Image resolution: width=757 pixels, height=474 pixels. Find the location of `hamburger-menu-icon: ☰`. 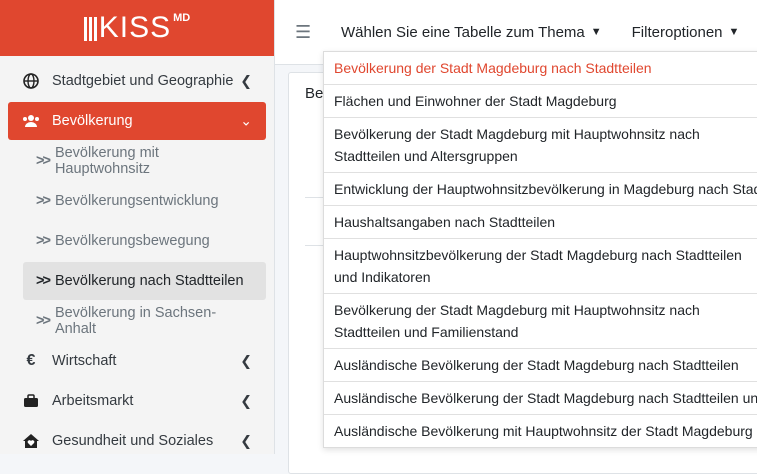

hamburger-menu-icon: ☰ is located at coordinates (303, 32).